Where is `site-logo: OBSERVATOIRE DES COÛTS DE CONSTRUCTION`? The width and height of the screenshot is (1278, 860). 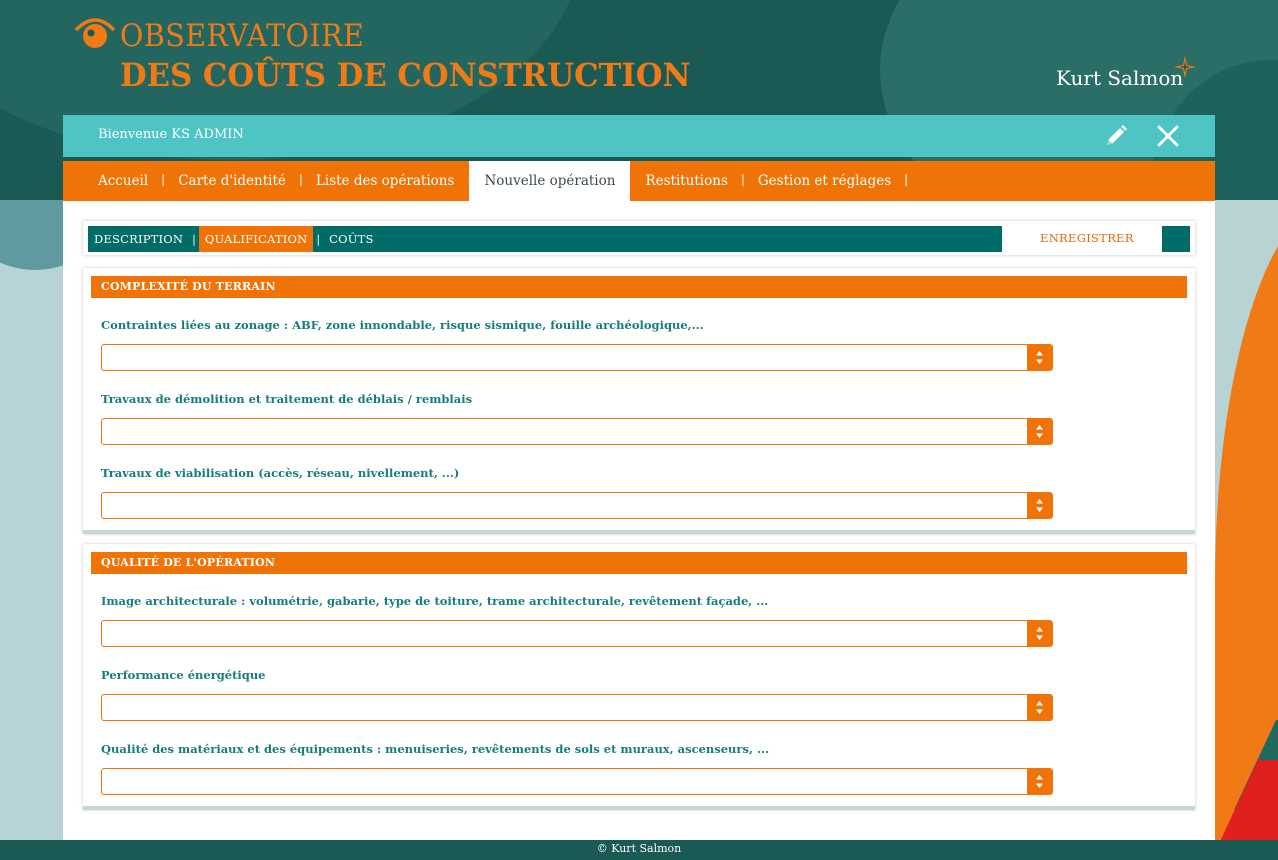
site-logo: OBSERVATOIRE DES COÛTS DE CONSTRUCTION is located at coordinates (382, 54).